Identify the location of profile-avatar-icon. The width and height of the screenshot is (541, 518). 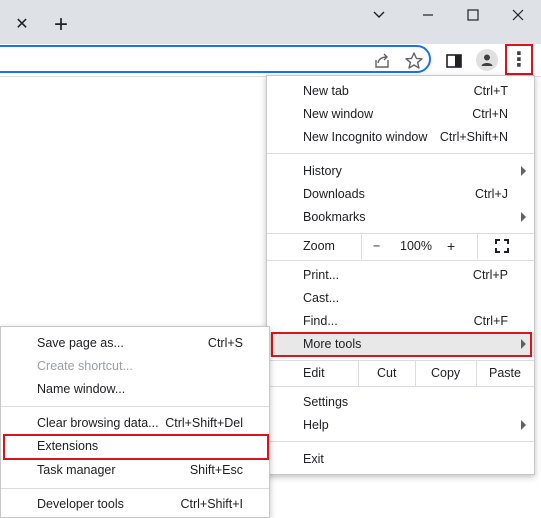
(487, 60).